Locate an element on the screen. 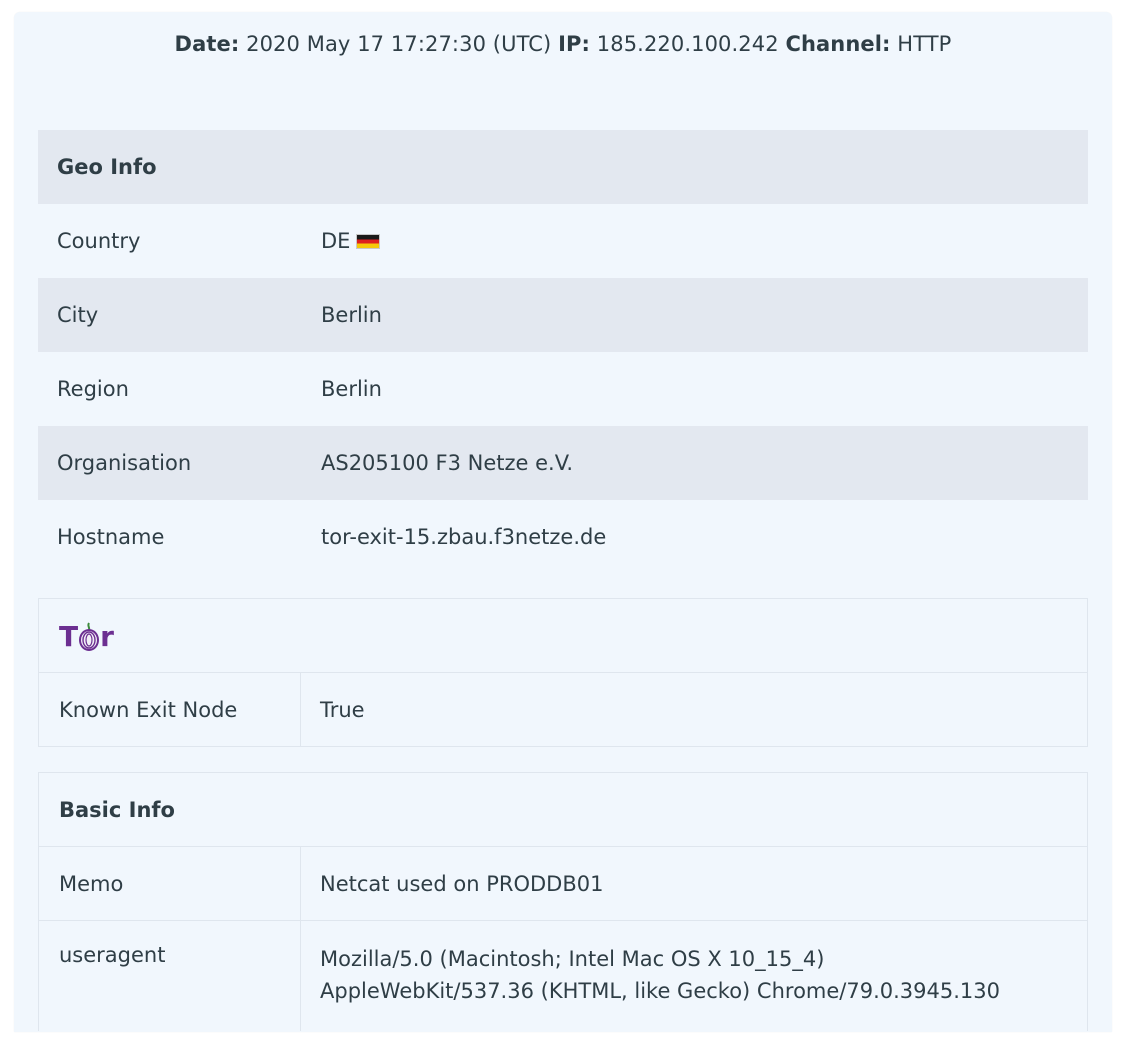  tor-logo-r: r is located at coordinates (107, 636).